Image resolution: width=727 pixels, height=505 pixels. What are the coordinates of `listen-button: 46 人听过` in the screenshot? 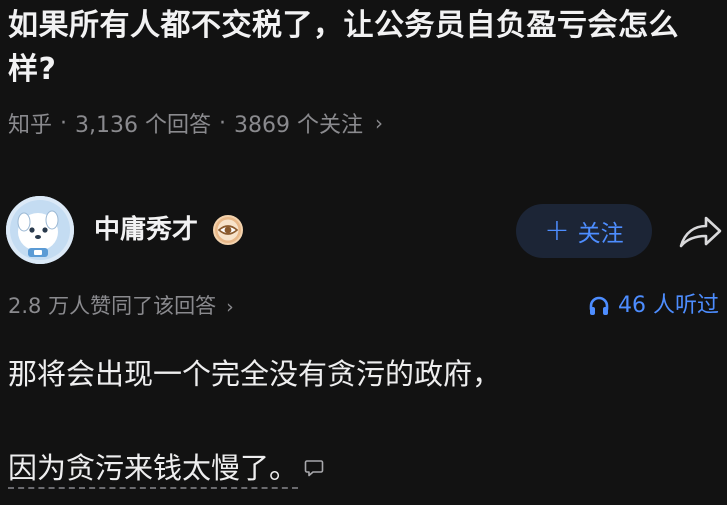 It's located at (653, 306).